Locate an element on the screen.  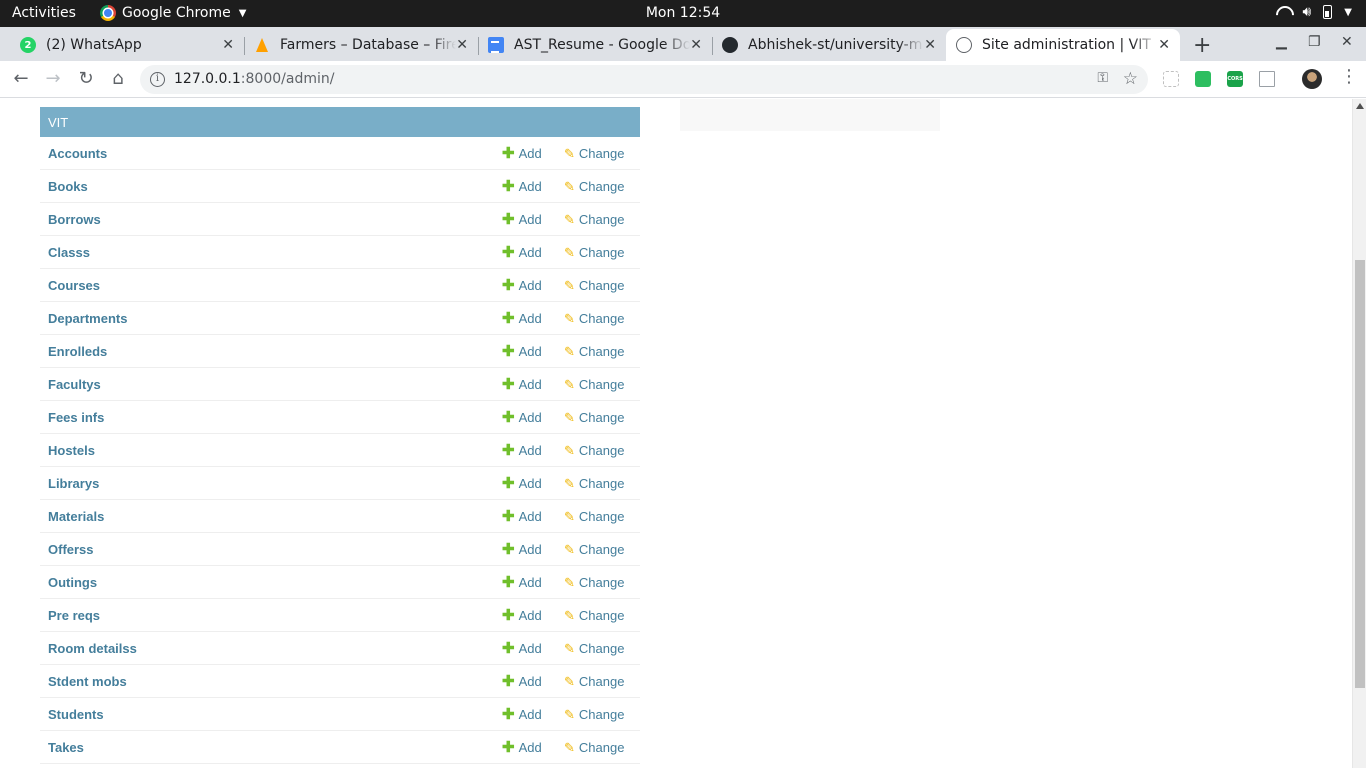
url-text: 127.0.0.1:8000/admin/ is located at coordinates (254, 79).